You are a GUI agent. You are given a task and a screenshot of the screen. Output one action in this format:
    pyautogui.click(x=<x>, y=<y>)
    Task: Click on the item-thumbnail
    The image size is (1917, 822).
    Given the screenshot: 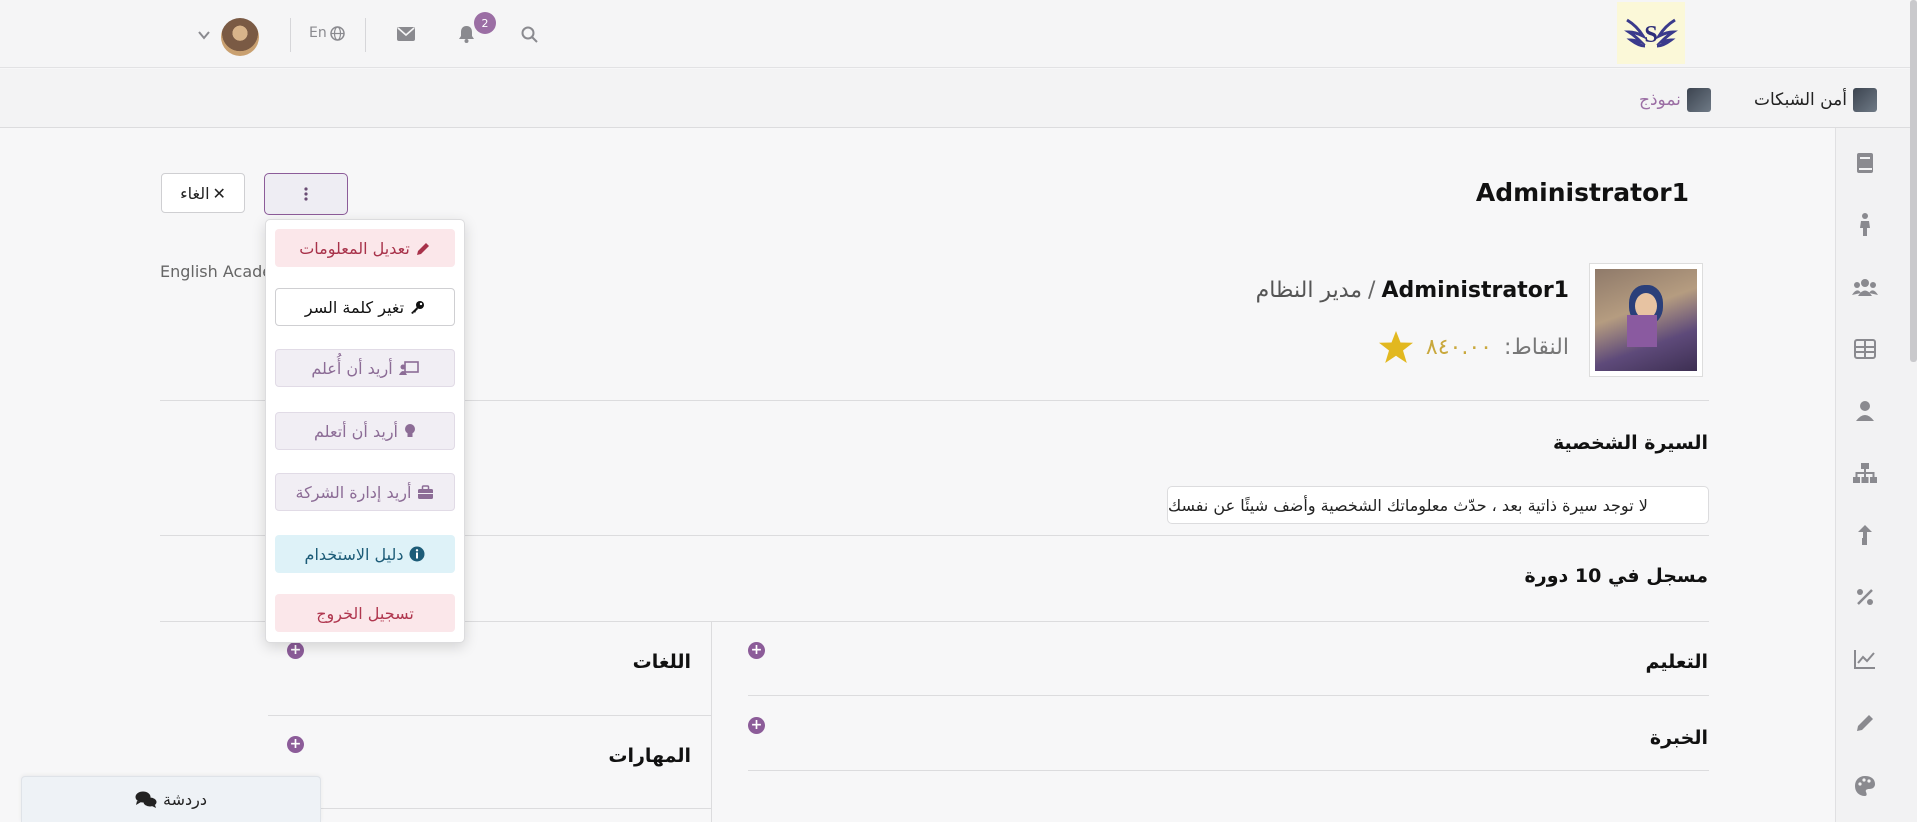 What is the action you would take?
    pyautogui.click(x=1698, y=100)
    